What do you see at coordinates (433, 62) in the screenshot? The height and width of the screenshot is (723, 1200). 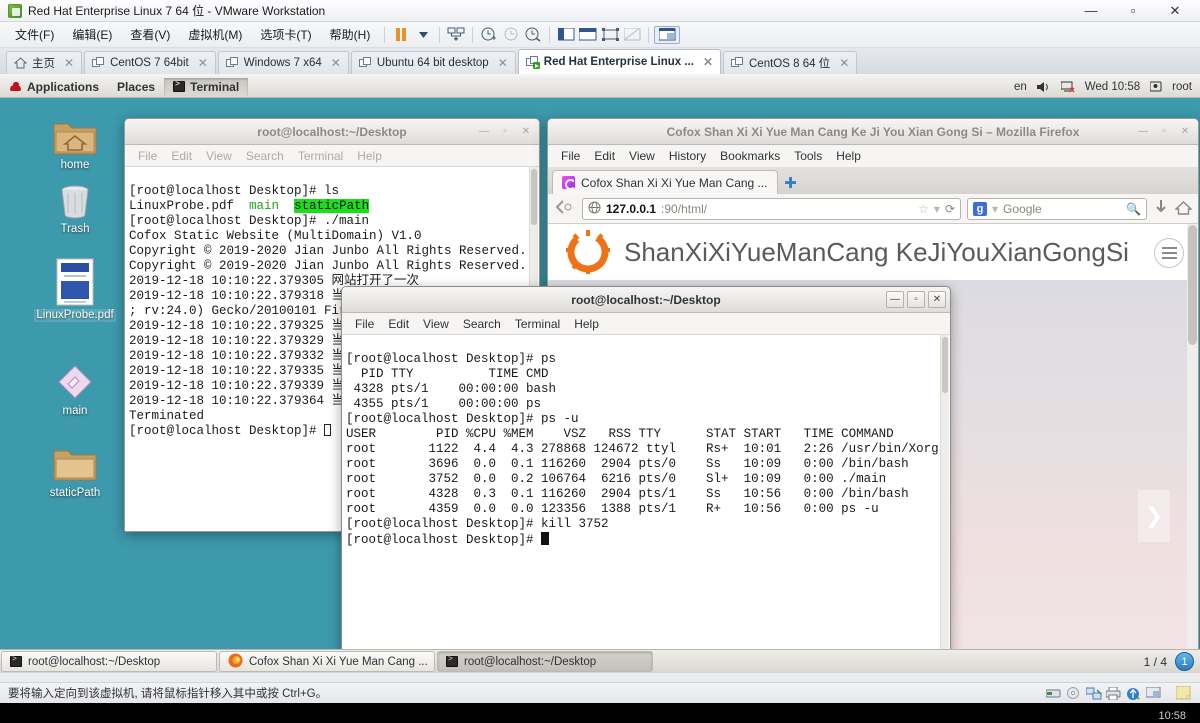 I see `vm-tab-ubuntu: Ubuntu 64 bit desktop ✕` at bounding box center [433, 62].